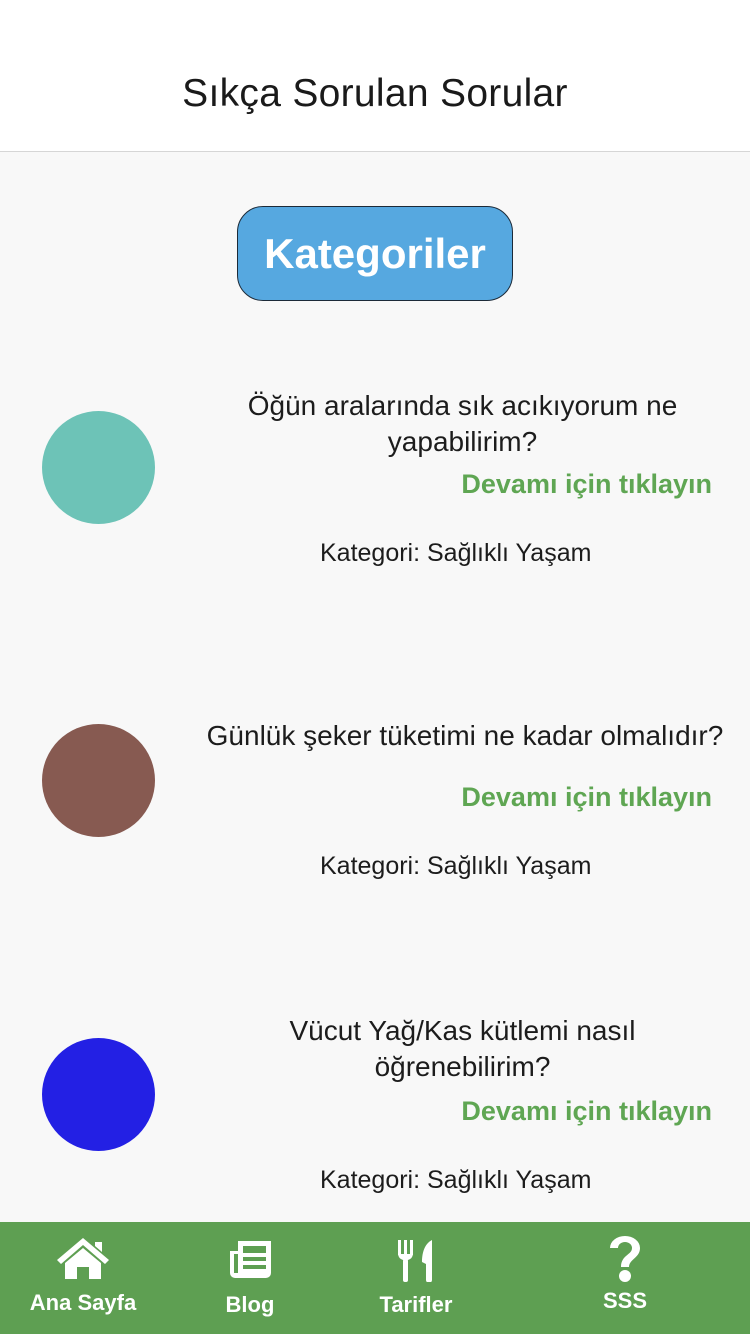 The image size is (750, 1334). I want to click on nav-label: Tarifler, so click(416, 1304).